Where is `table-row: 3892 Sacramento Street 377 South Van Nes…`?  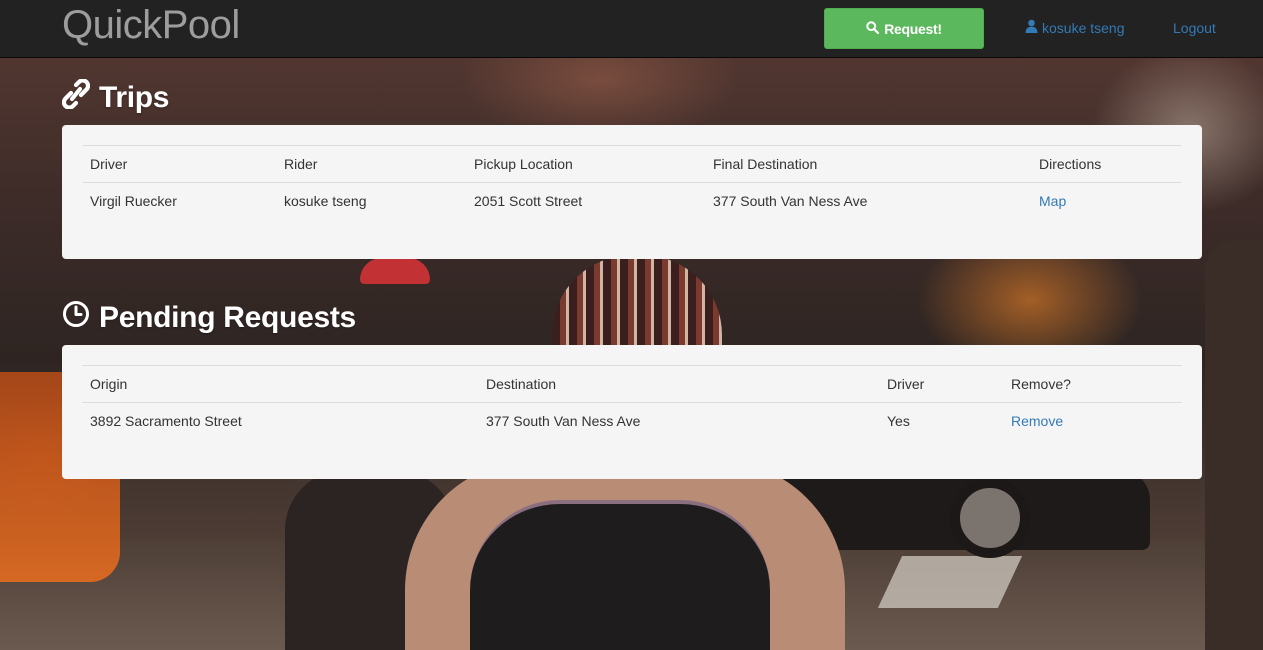 table-row: 3892 Sacramento Street 377 South Van Nes… is located at coordinates (632, 421).